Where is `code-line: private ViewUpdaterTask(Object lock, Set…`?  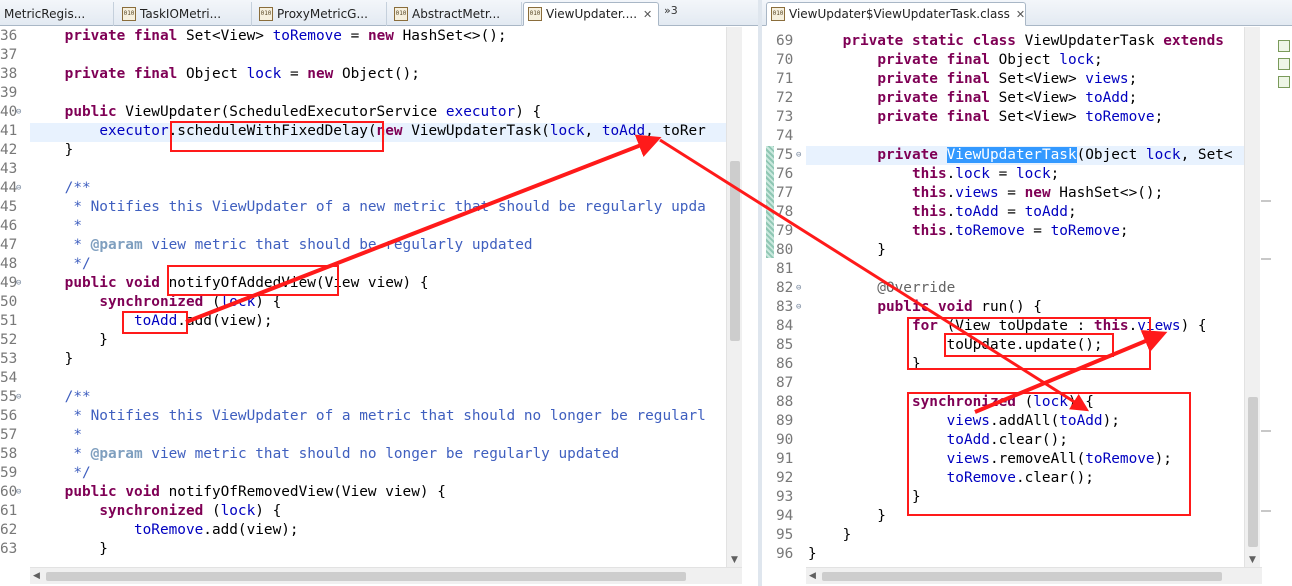
code-line: private ViewUpdaterTask(Object lock, Set… is located at coordinates (1020, 155).